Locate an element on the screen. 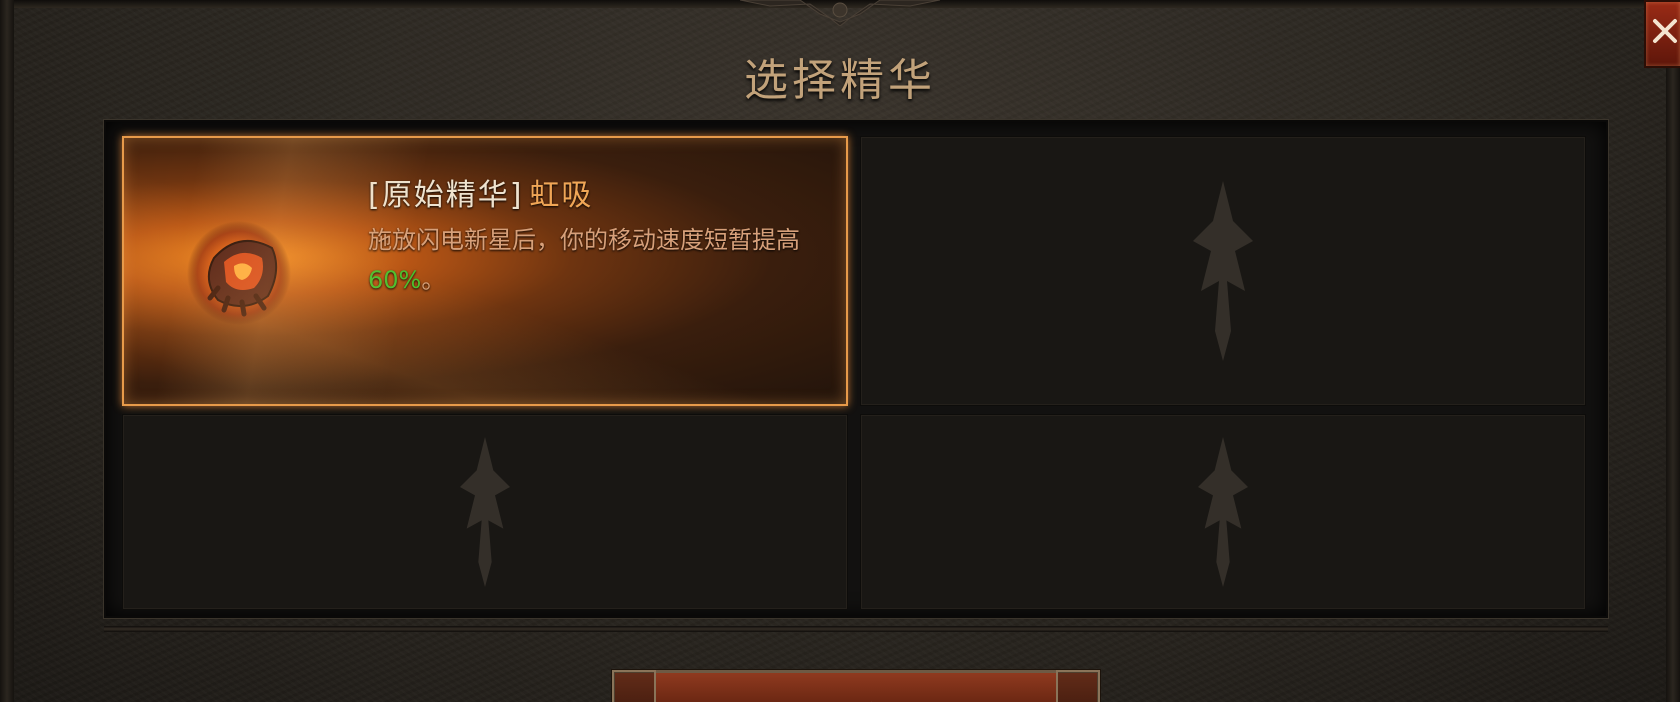  essence-rarity-tag: [原始精华] is located at coordinates (446, 195).